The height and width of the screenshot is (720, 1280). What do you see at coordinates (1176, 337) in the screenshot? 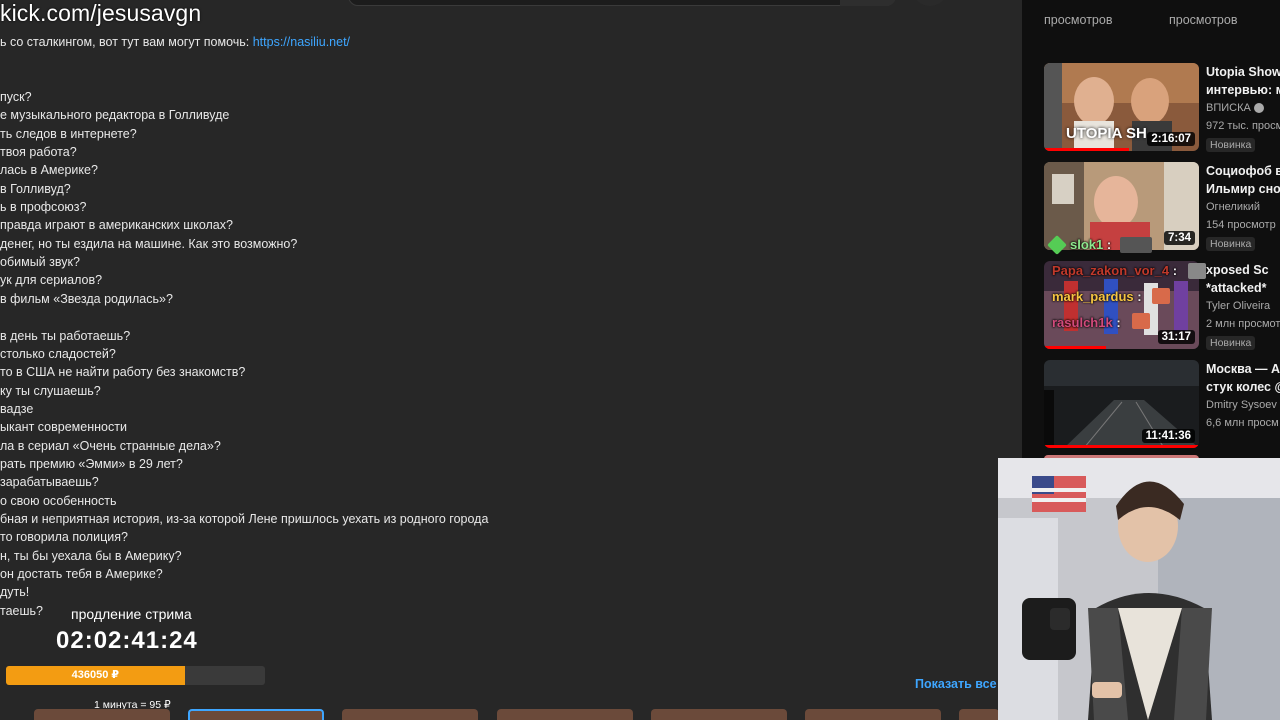
I see `video-duration: 31:17` at bounding box center [1176, 337].